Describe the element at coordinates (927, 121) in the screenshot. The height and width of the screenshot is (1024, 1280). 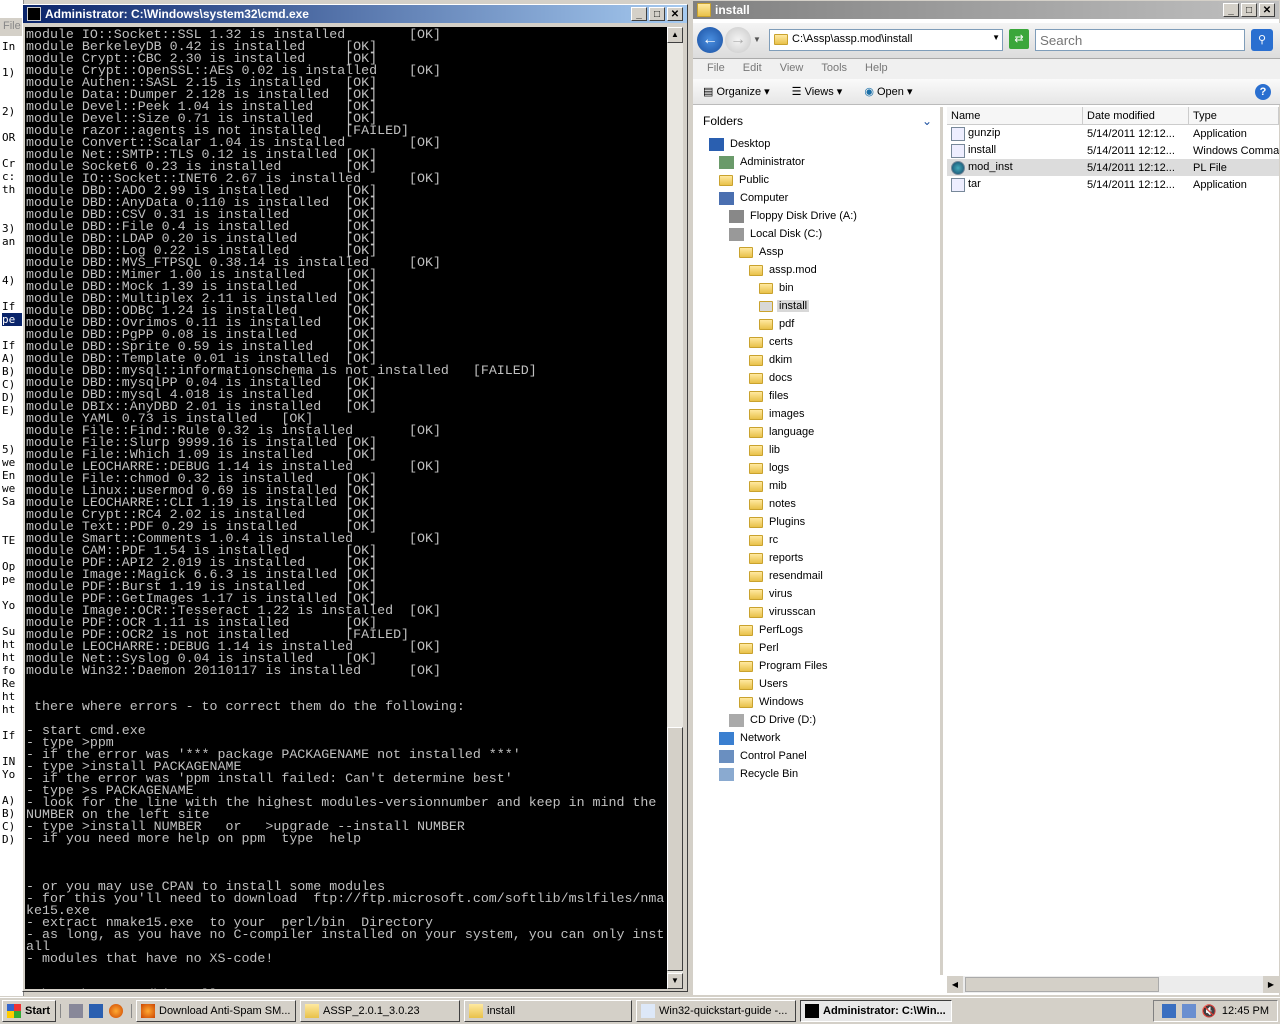
I see `collapse-chevron-icon: ⌄` at that location.